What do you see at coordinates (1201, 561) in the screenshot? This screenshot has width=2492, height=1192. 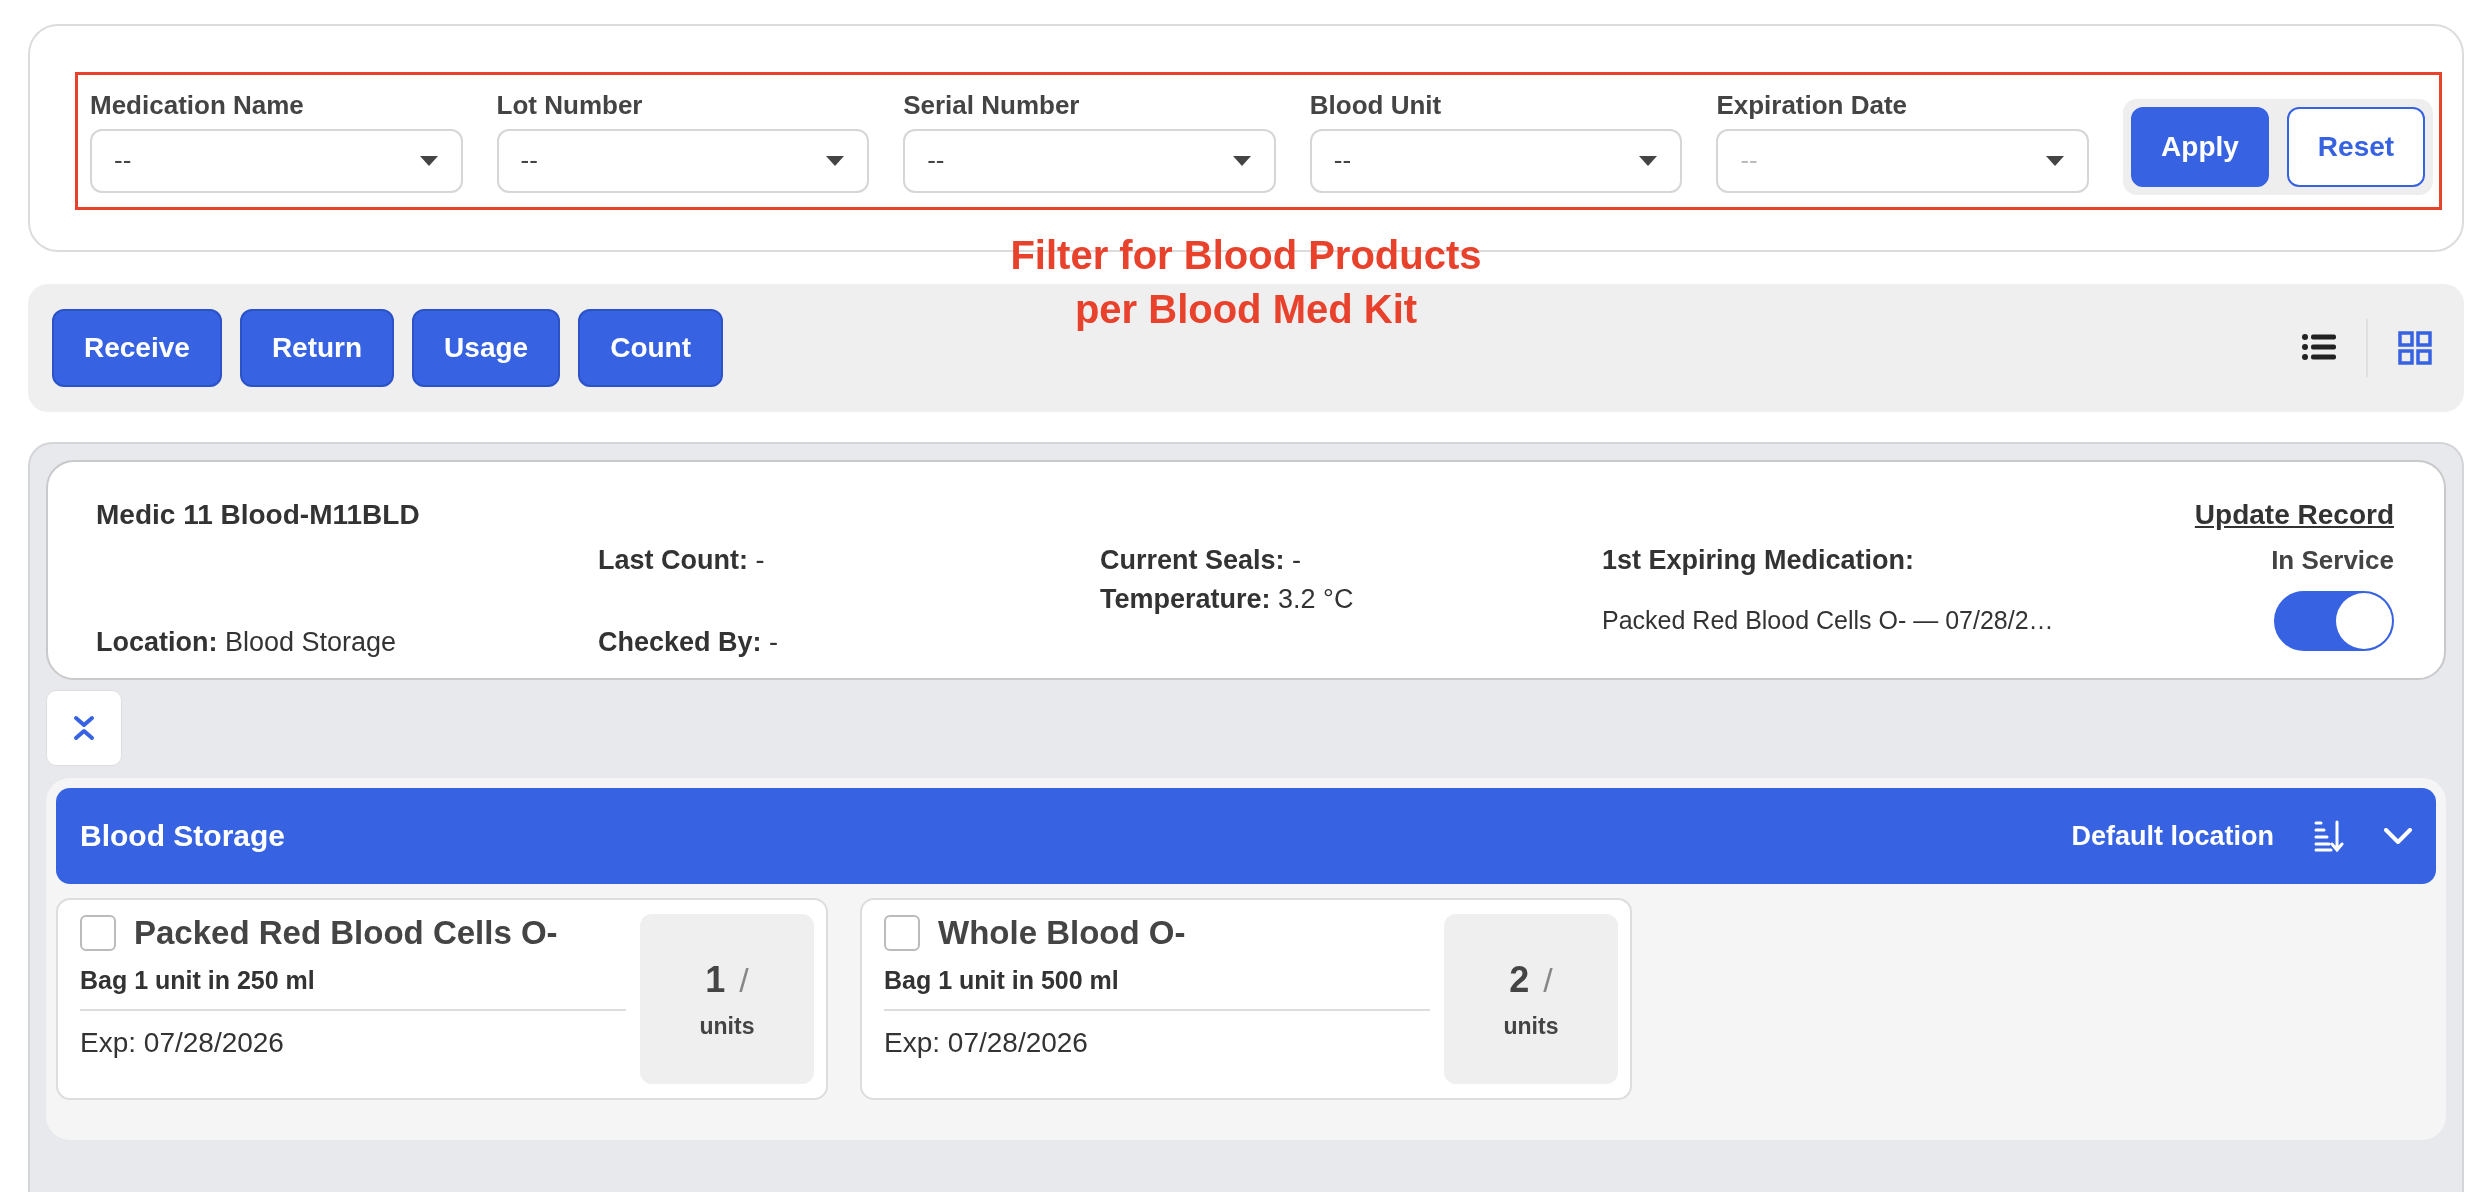 I see `current-seals-text: Current Seals: -` at bounding box center [1201, 561].